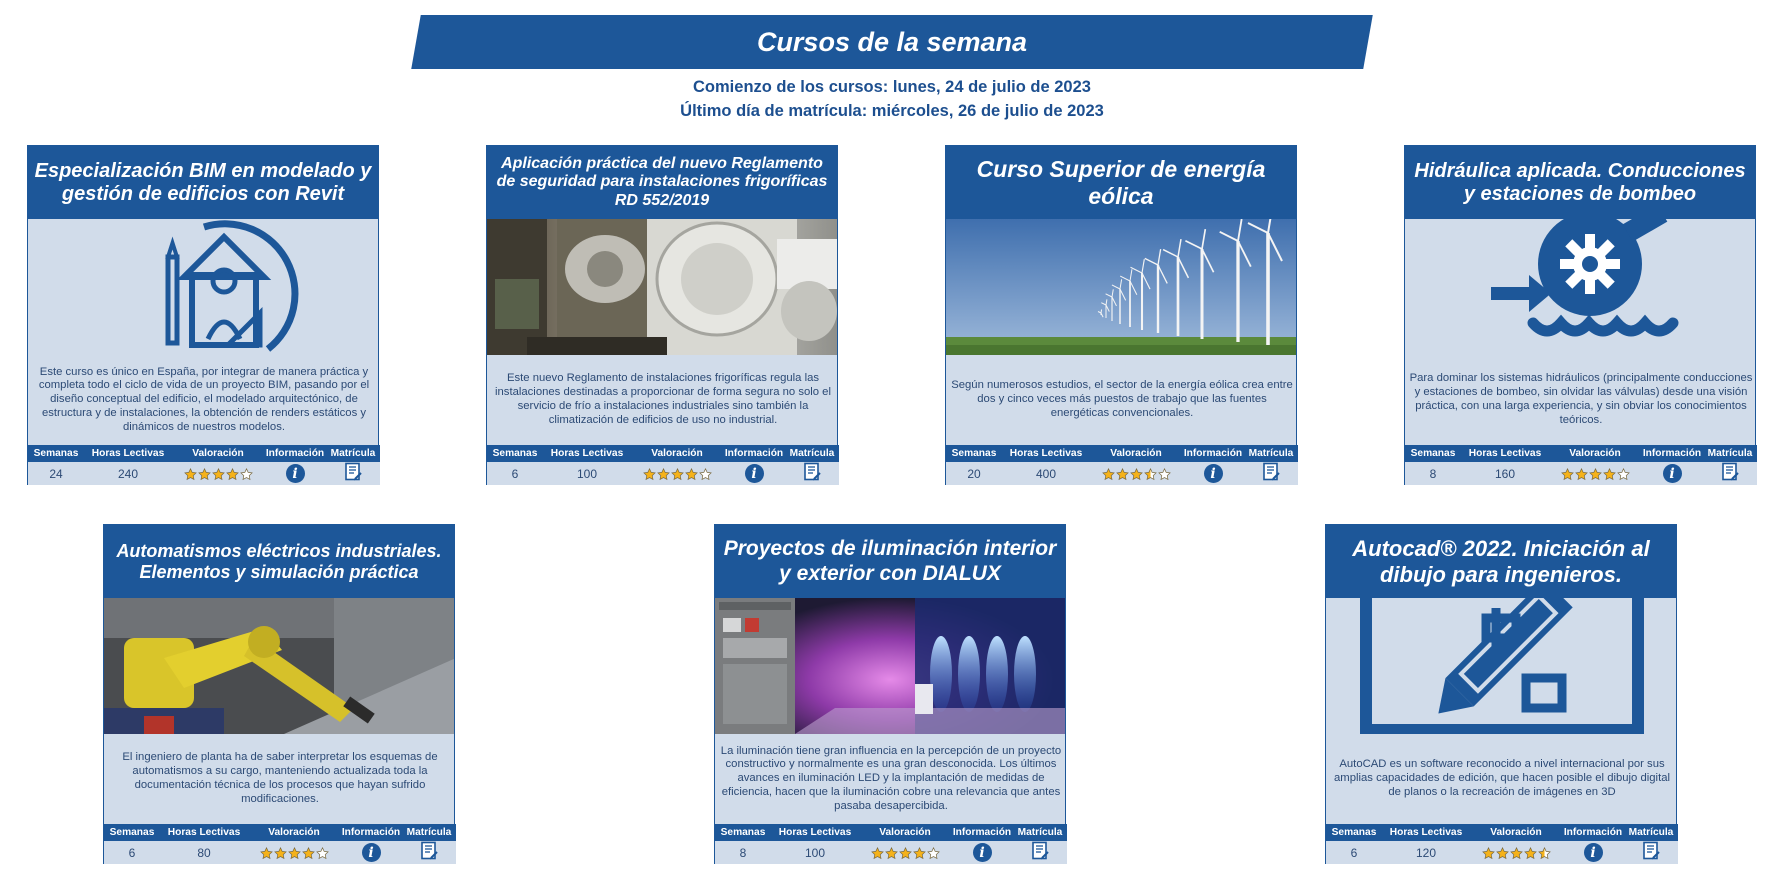 This screenshot has width=1784, height=891. I want to click on weeks-value: 20, so click(974, 473).